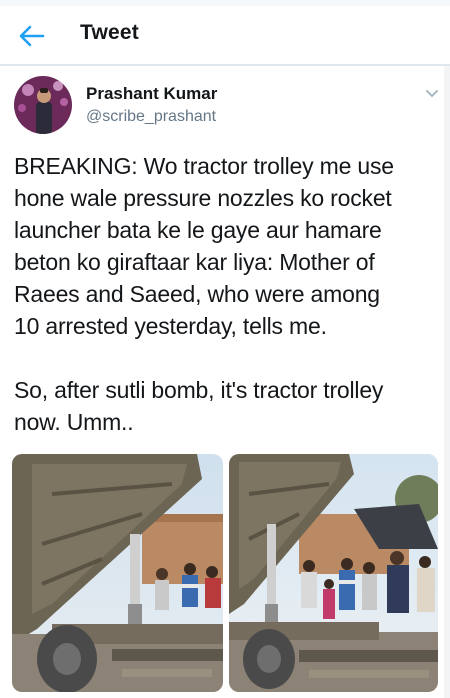  What do you see at coordinates (447, 382) in the screenshot?
I see `scroll-edge` at bounding box center [447, 382].